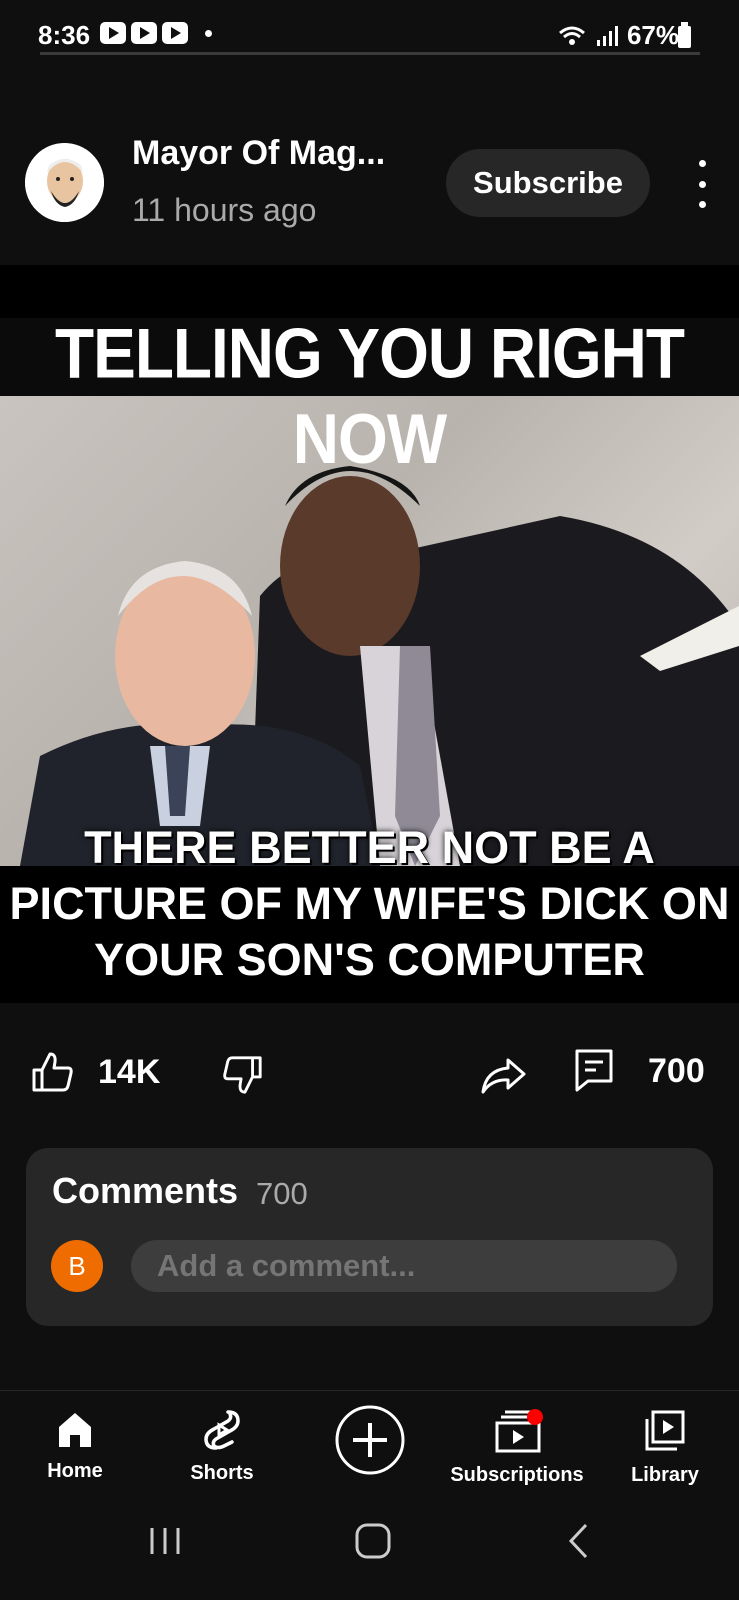 The height and width of the screenshot is (1600, 739). What do you see at coordinates (548, 183) in the screenshot?
I see `subscribe-button: Subscribe` at bounding box center [548, 183].